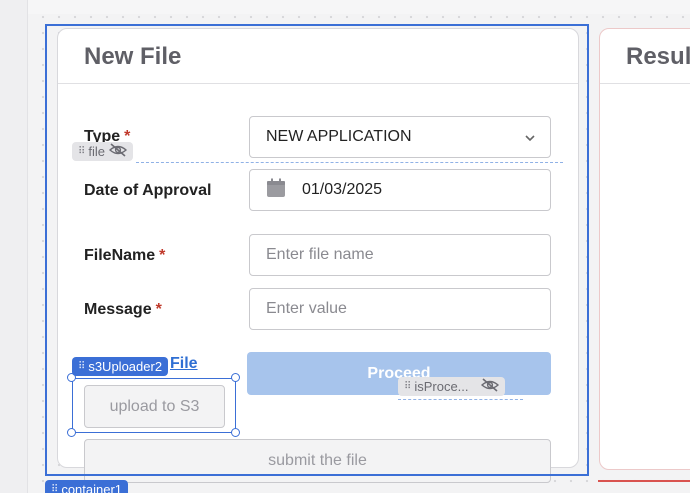 This screenshot has height=493, width=690. I want to click on file-link: File, so click(184, 364).